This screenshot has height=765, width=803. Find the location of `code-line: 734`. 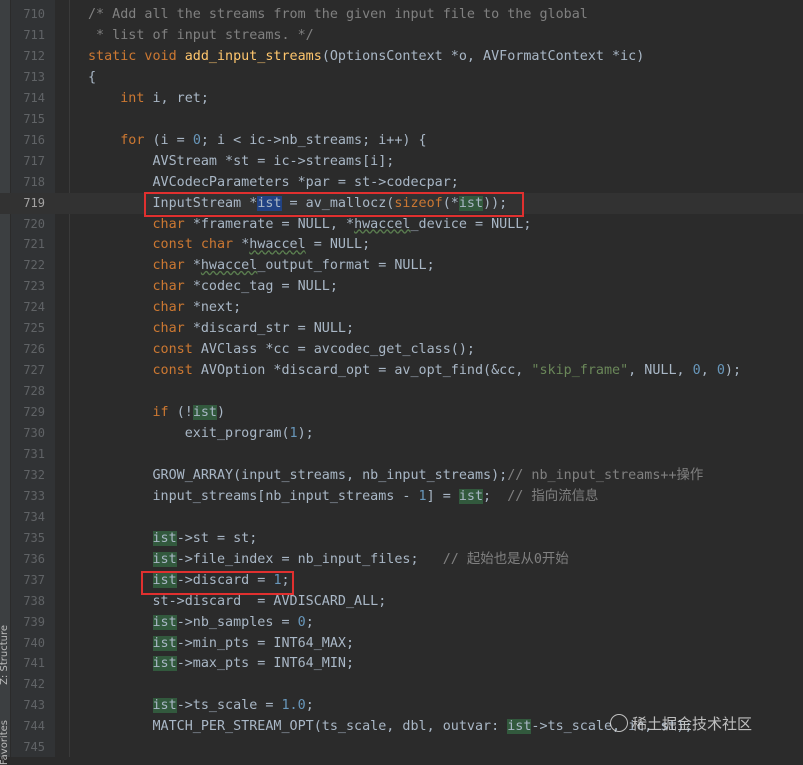

code-line: 734 is located at coordinates (401, 517).